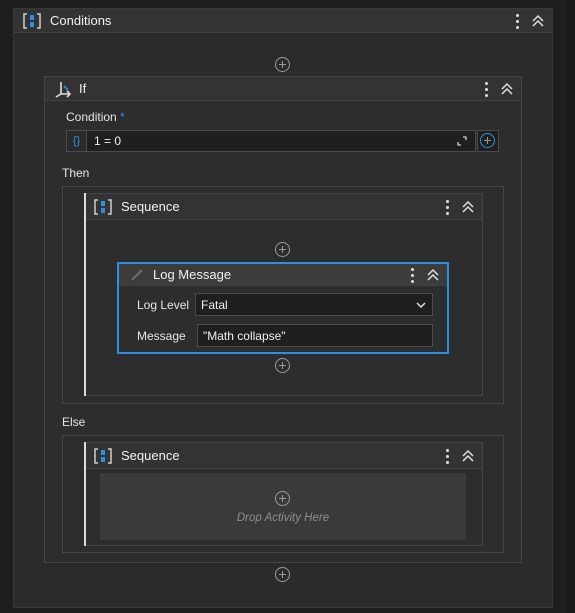  Describe the element at coordinates (85, 494) in the screenshot. I see `else-sequence-left-bar` at that location.